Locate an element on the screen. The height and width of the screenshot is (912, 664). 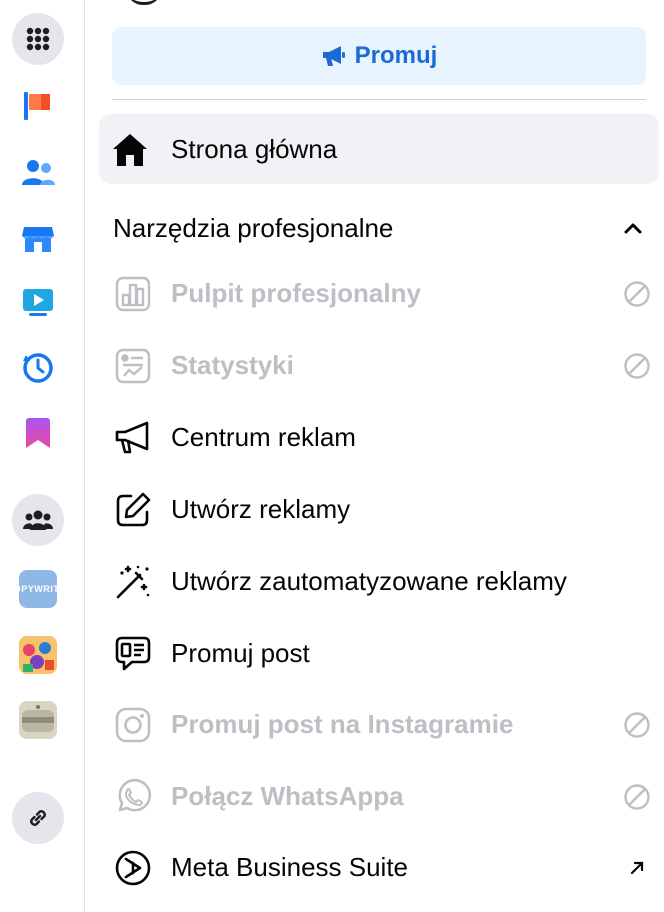
whatsapp-icon is located at coordinates (133, 797).